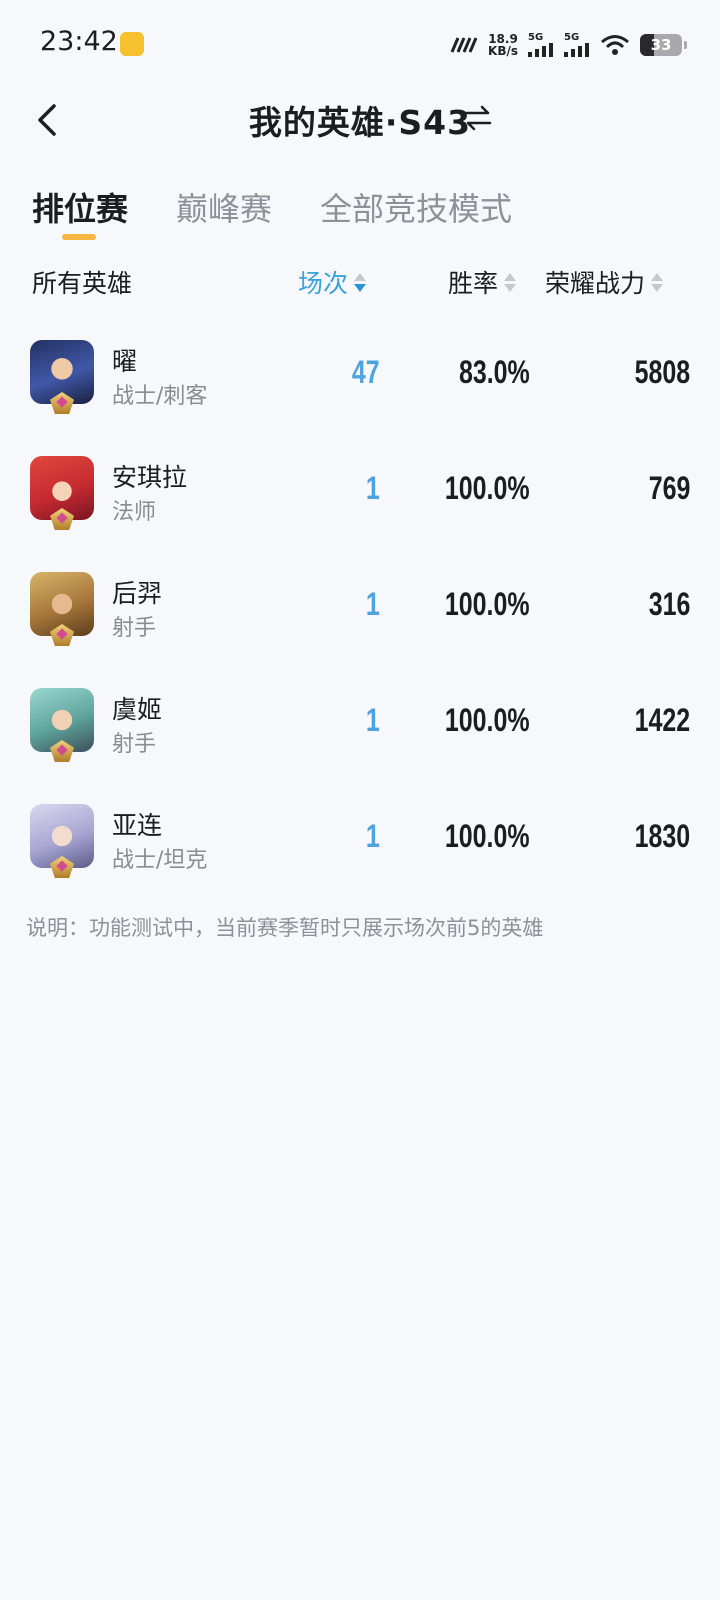 Image resolution: width=720 pixels, height=1600 pixels. Describe the element at coordinates (79, 237) in the screenshot. I see `tab-active-indicator` at that location.